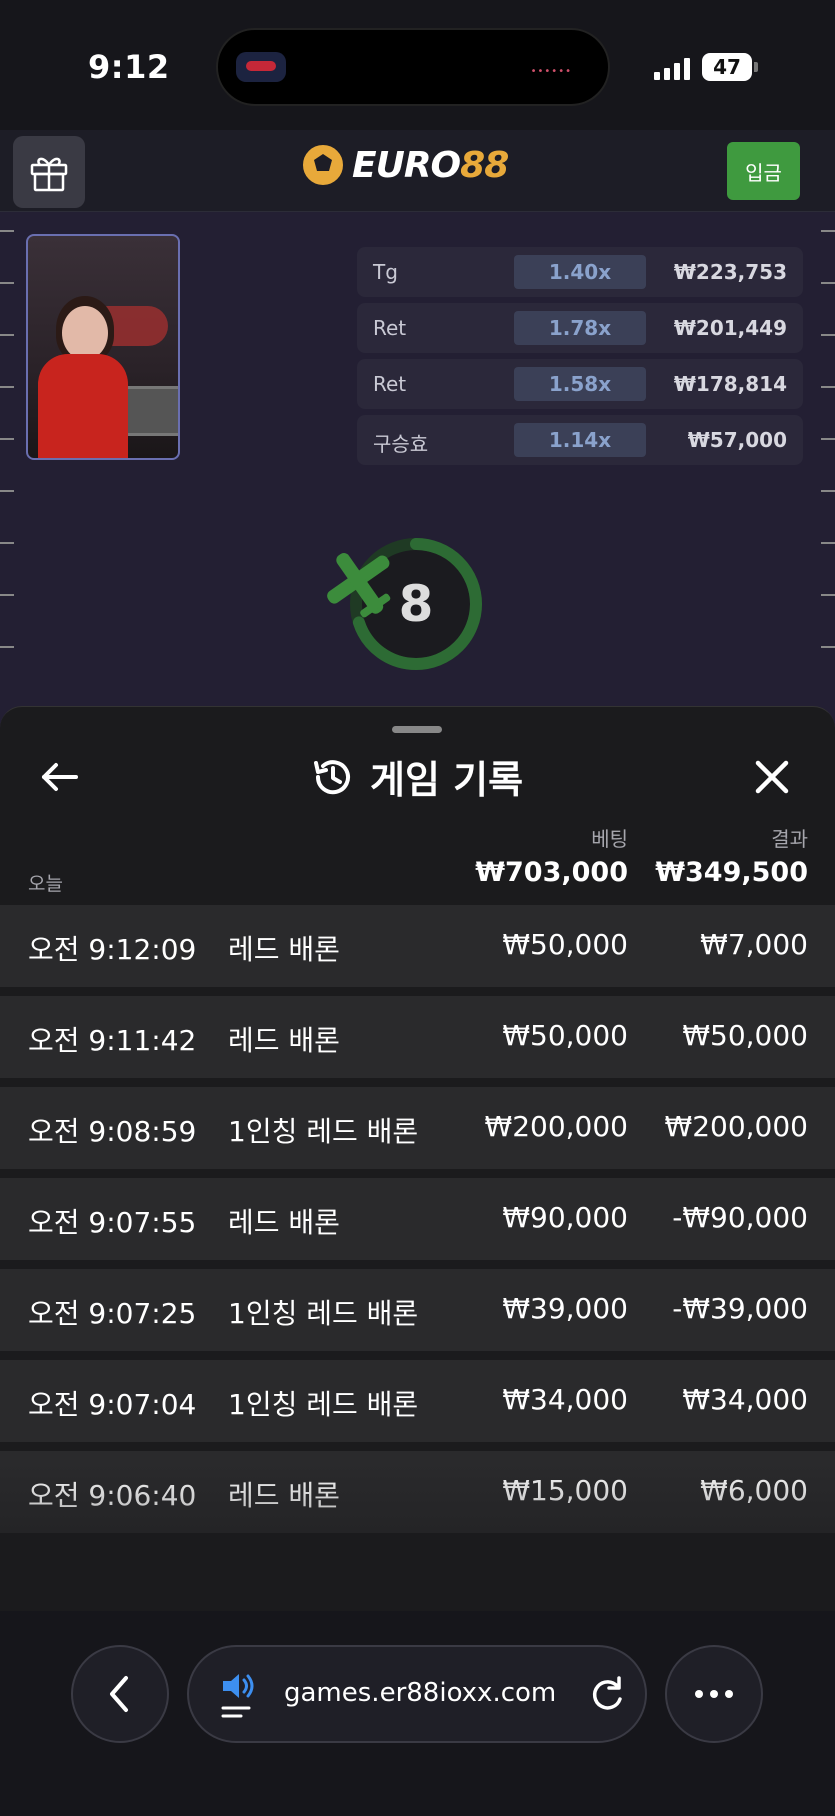 This screenshot has width=835, height=1816. I want to click on bet-row: Ret 1.78x ₩201,449, so click(580, 328).